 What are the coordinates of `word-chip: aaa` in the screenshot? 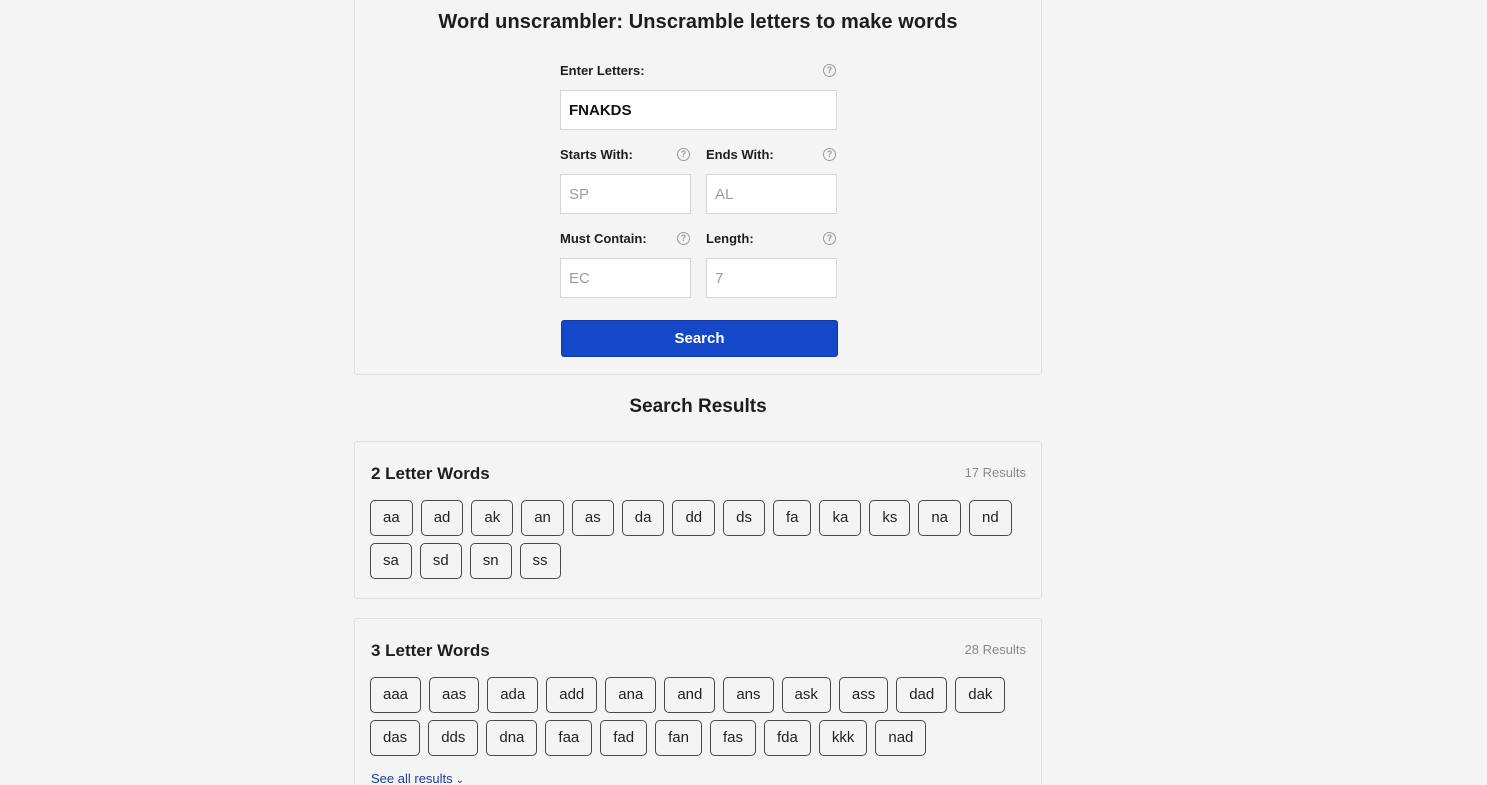 It's located at (396, 695).